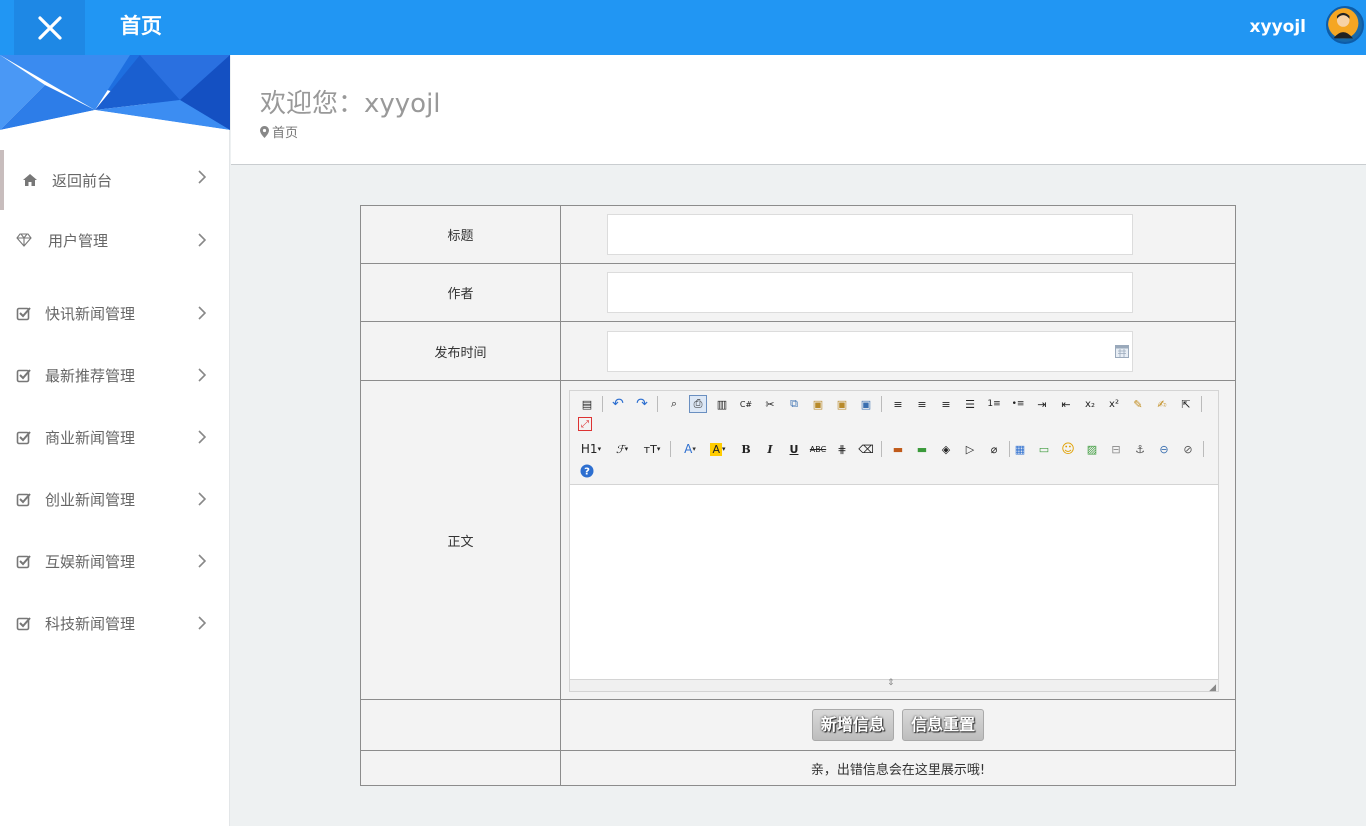 This screenshot has height=826, width=1366. Describe the element at coordinates (141, 26) in the screenshot. I see `page-title: 首页` at that location.